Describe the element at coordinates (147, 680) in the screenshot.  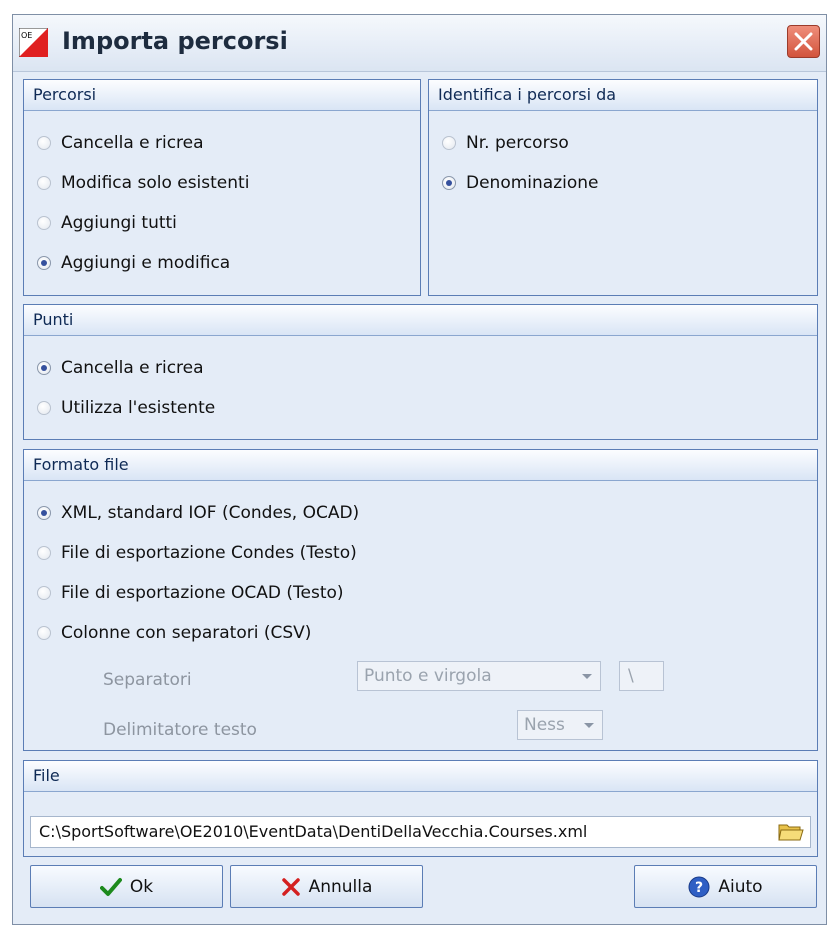
I see `separatori-label: Separatori` at that location.